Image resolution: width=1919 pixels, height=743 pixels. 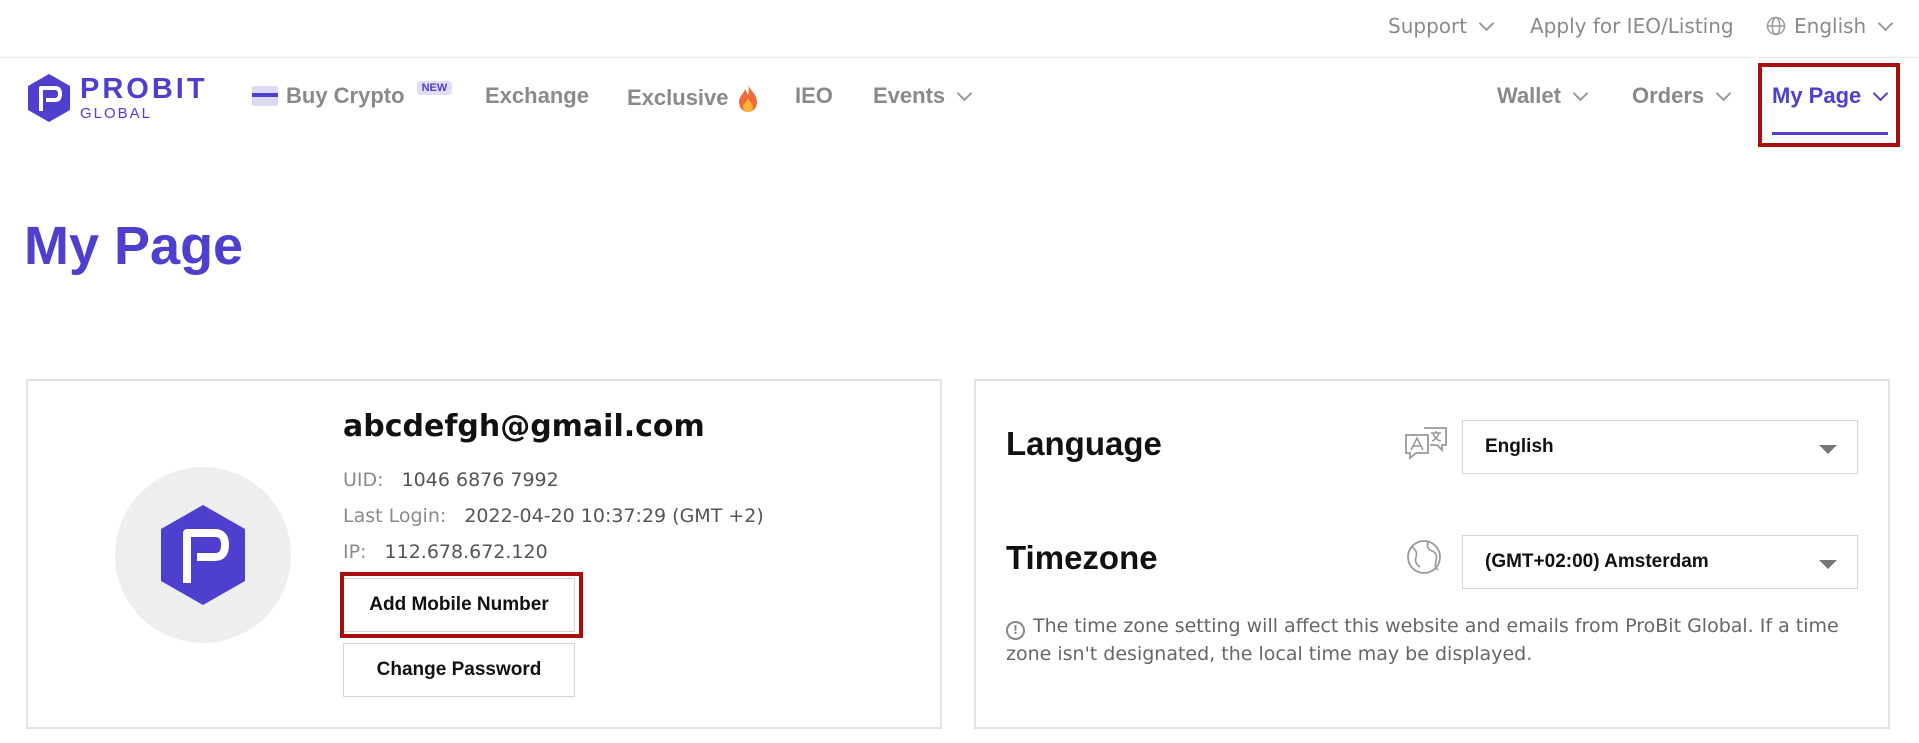 I want to click on nav-wallet: Wallet, so click(x=1543, y=96).